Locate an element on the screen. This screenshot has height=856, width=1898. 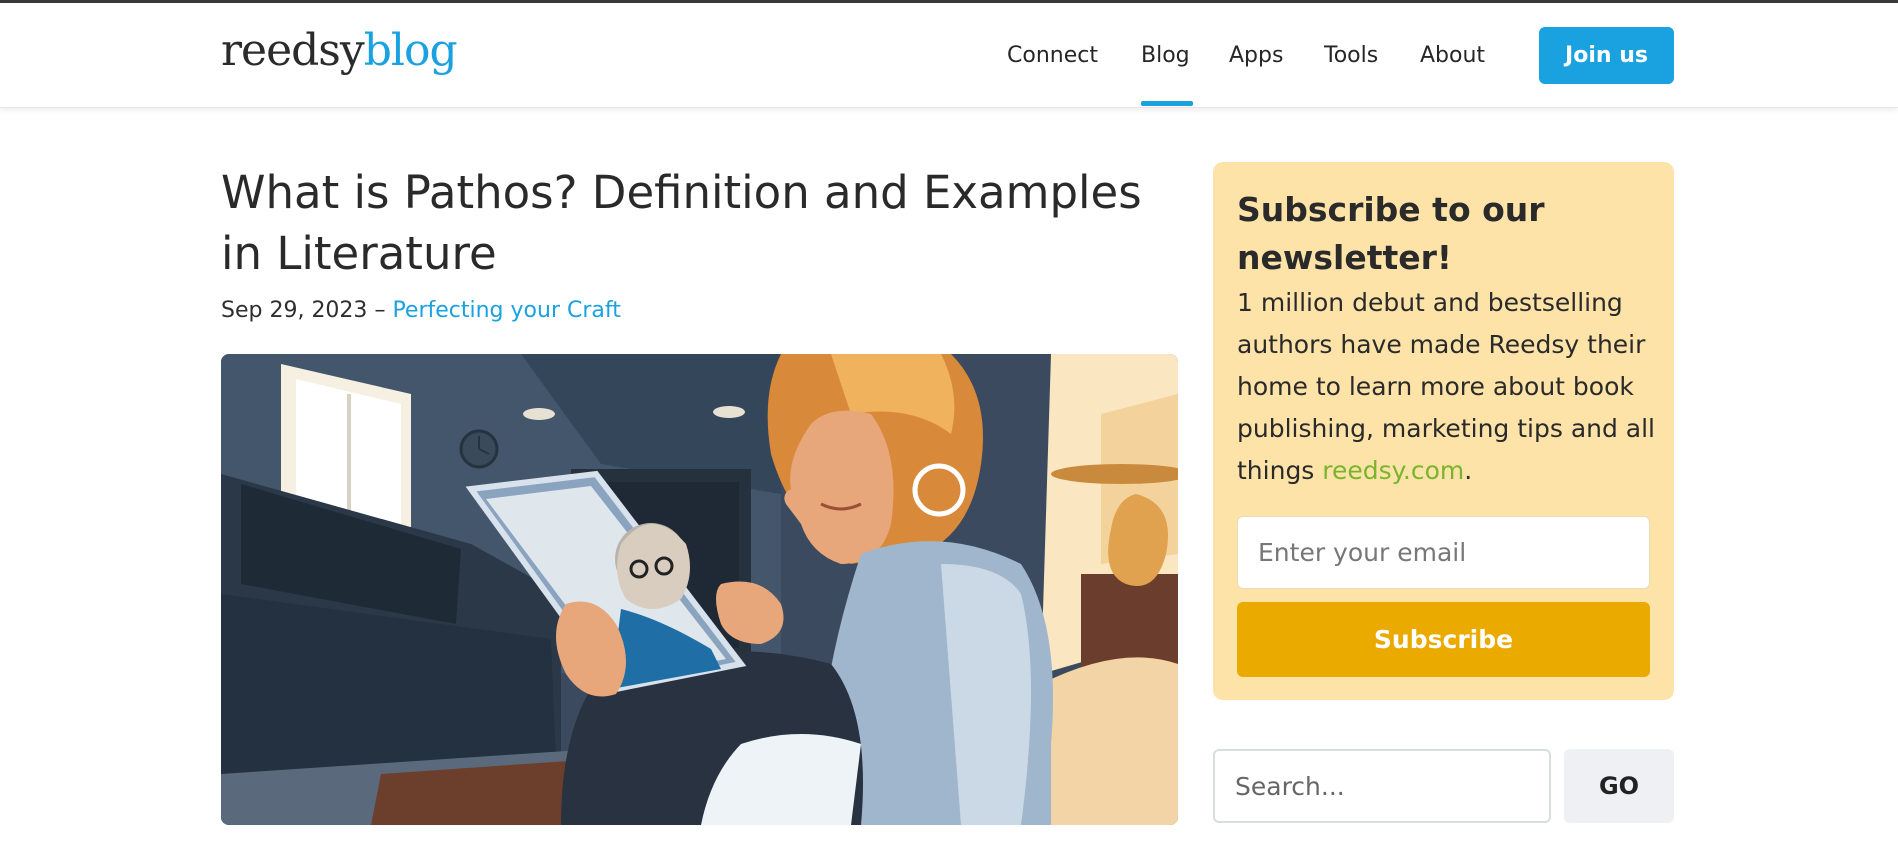
nav-active-indicator is located at coordinates (1167, 103).